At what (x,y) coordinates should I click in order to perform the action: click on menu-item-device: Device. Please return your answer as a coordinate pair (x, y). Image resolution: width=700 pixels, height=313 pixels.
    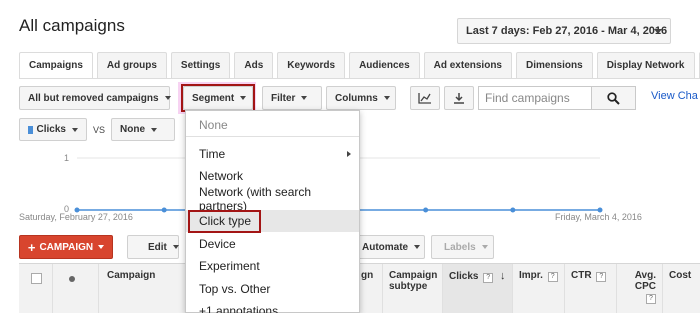
    Looking at the image, I should click on (272, 244).